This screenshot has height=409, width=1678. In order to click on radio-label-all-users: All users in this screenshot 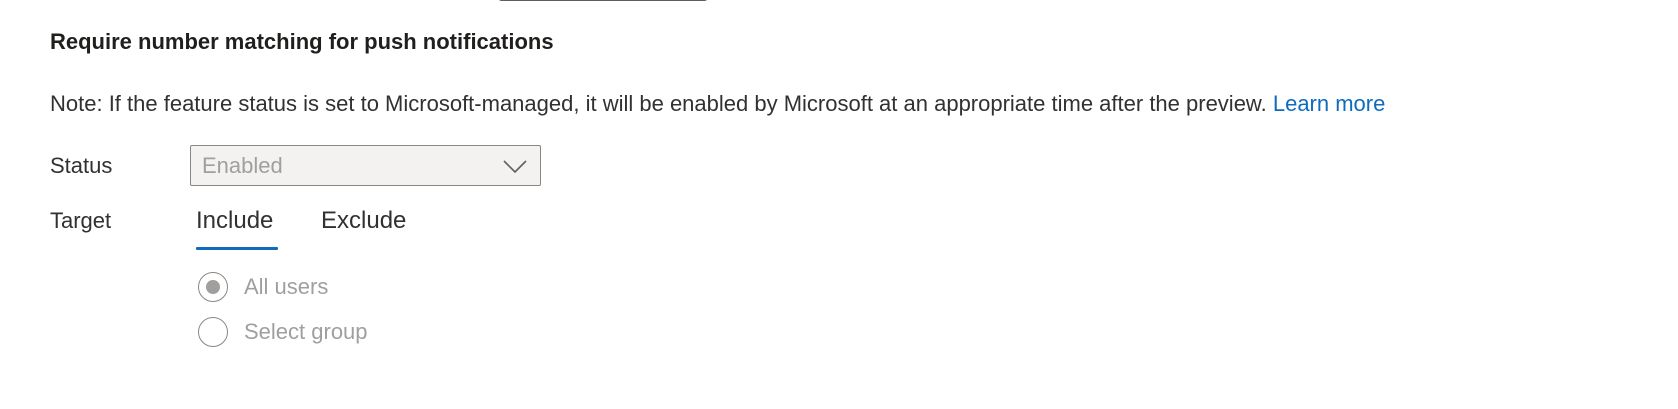, I will do `click(286, 286)`.